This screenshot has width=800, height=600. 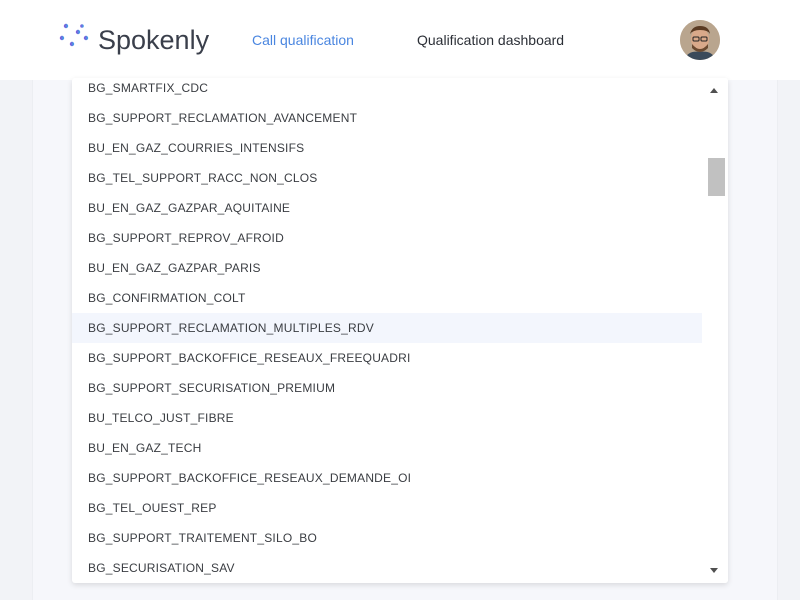 What do you see at coordinates (387, 388) in the screenshot?
I see `dropdown-option: BG_SUPPORT_SECURISATION_PREMIUM` at bounding box center [387, 388].